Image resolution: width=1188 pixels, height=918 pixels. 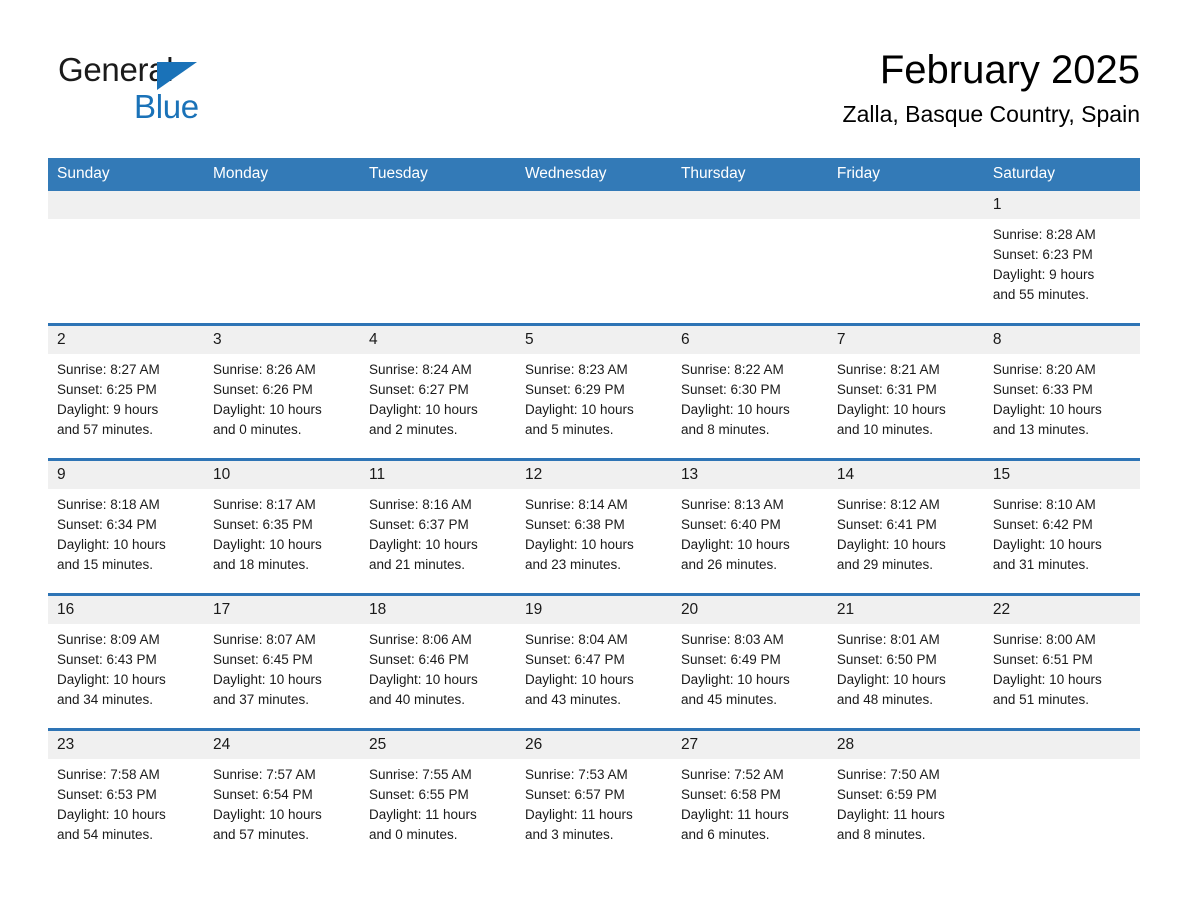 What do you see at coordinates (1042, 524) in the screenshot?
I see `sunset-text: Sunset: 6:42 PM` at bounding box center [1042, 524].